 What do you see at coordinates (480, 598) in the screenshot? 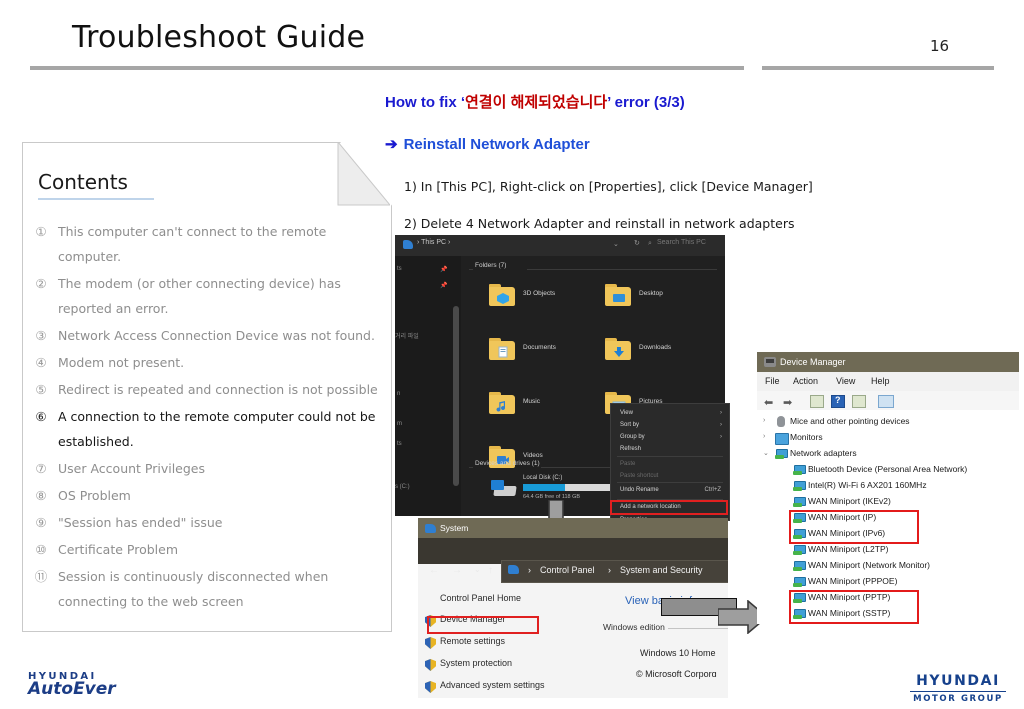
I see `link-control-panel-home: Control Panel Home` at bounding box center [480, 598].